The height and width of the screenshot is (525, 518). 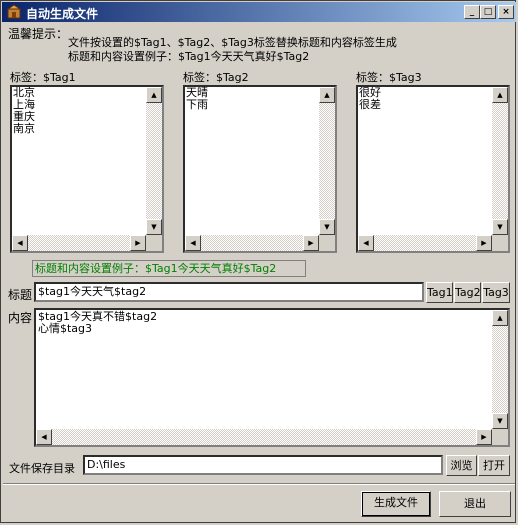 I want to click on tag3-items: 很好 很差, so click(x=370, y=99).